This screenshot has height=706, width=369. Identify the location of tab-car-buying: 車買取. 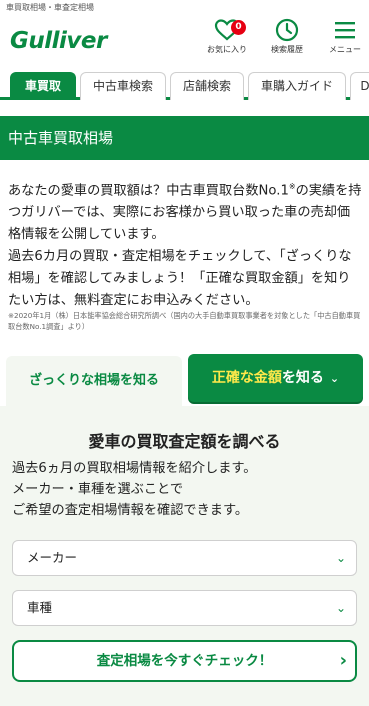
(43, 86).